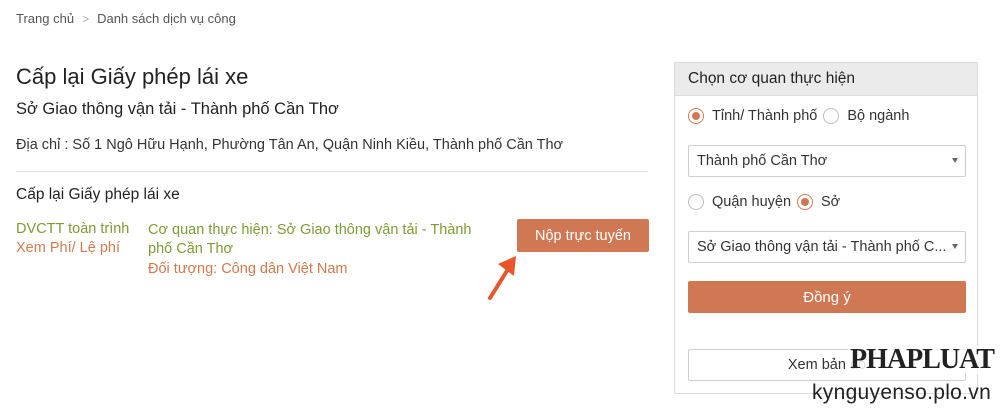 This screenshot has height=413, width=1000. I want to click on page-title: Cấp lại Giấy phép lái xe, so click(132, 76).